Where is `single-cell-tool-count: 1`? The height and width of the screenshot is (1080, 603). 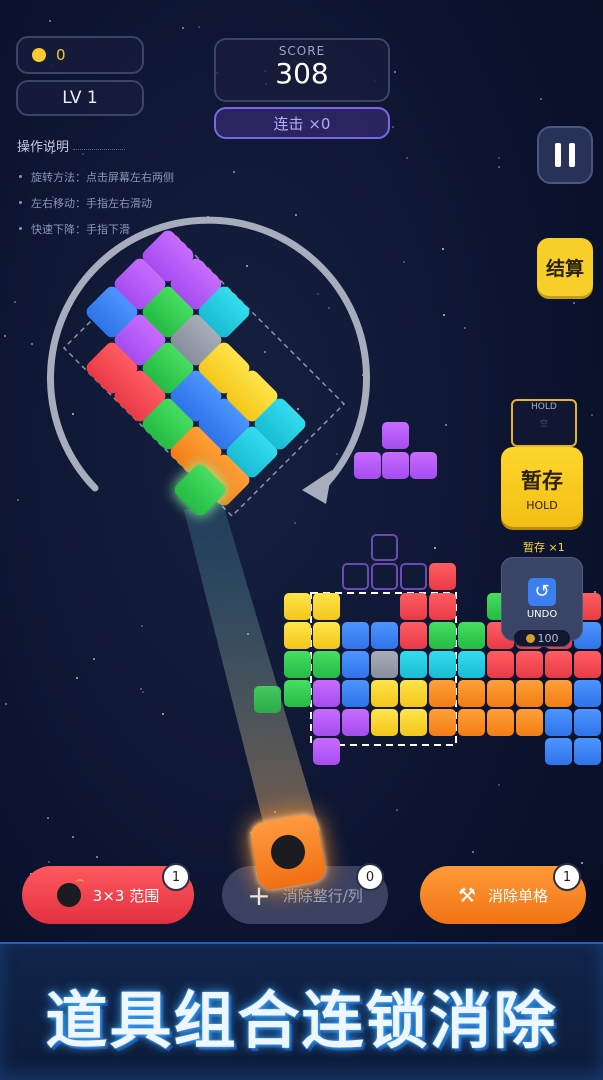
single-cell-tool-count: 1 is located at coordinates (567, 877).